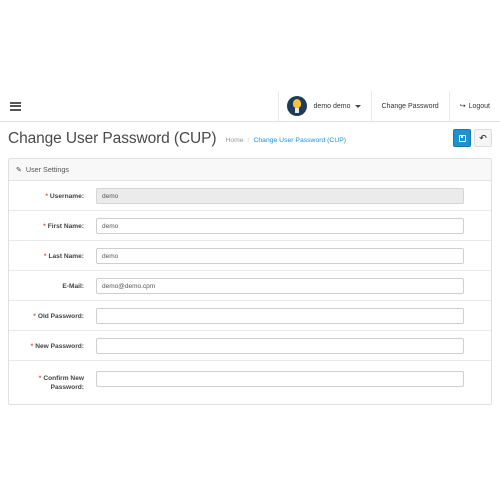 This screenshot has height=500, width=500. I want to click on email-field, so click(280, 286).